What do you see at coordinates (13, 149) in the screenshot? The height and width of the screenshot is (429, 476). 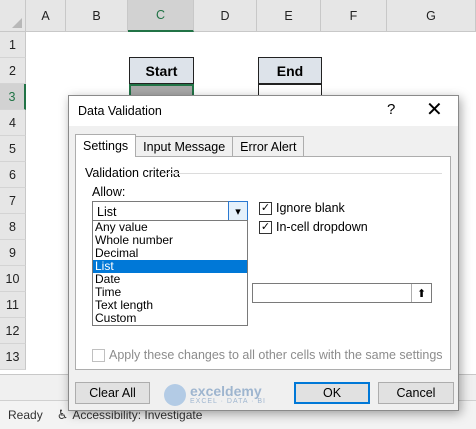 I see `row-header-5: 5` at bounding box center [13, 149].